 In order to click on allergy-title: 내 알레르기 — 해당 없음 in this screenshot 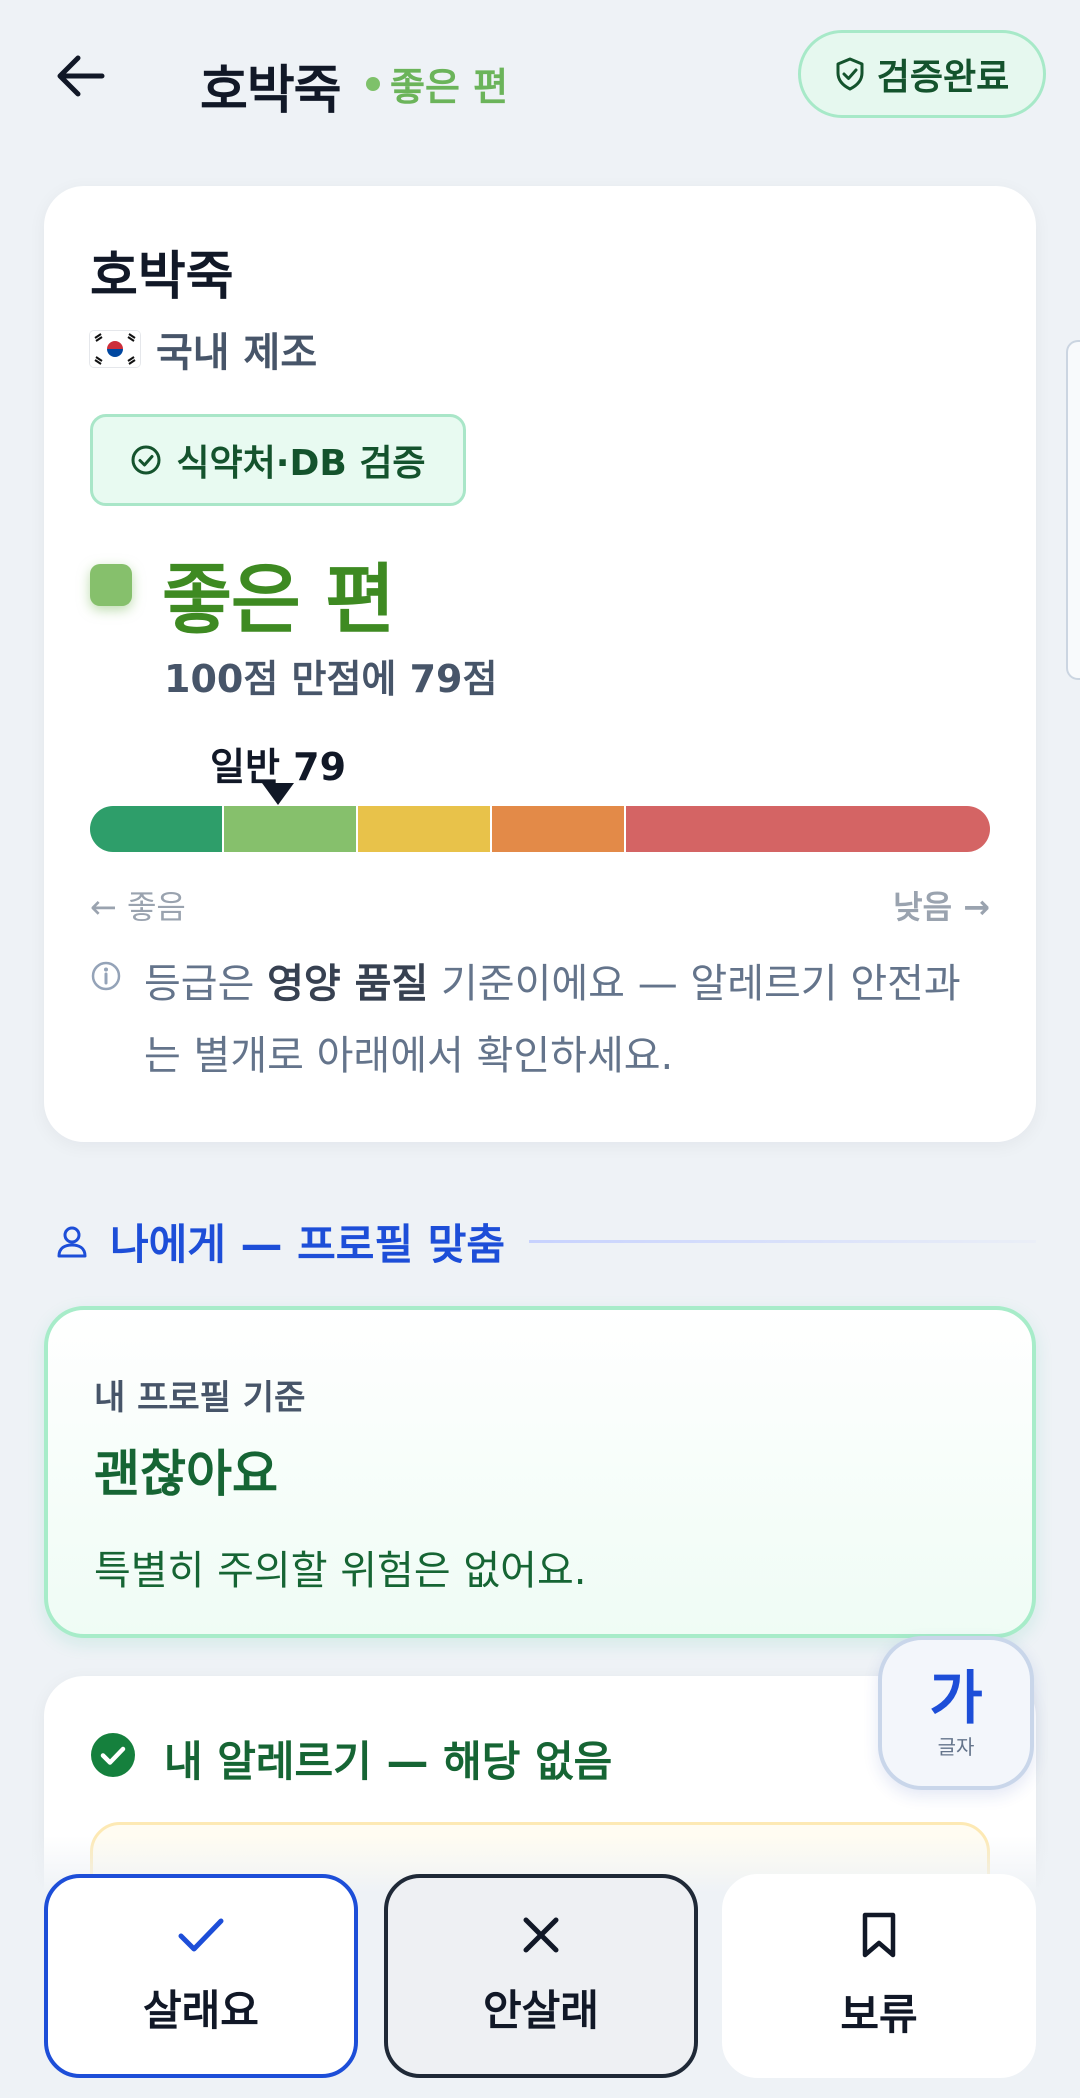, I will do `click(388, 1761)`.